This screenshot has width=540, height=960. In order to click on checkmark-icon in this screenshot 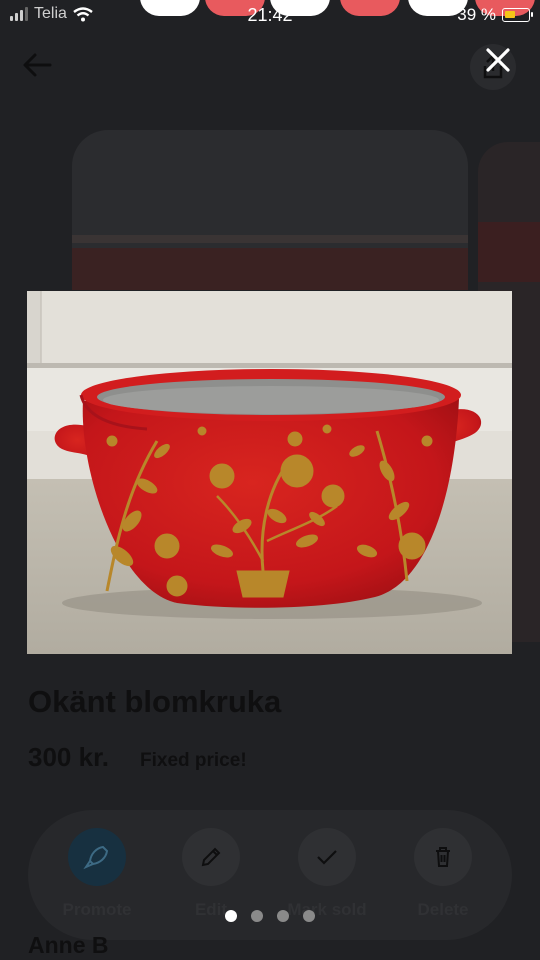, I will do `click(327, 857)`.